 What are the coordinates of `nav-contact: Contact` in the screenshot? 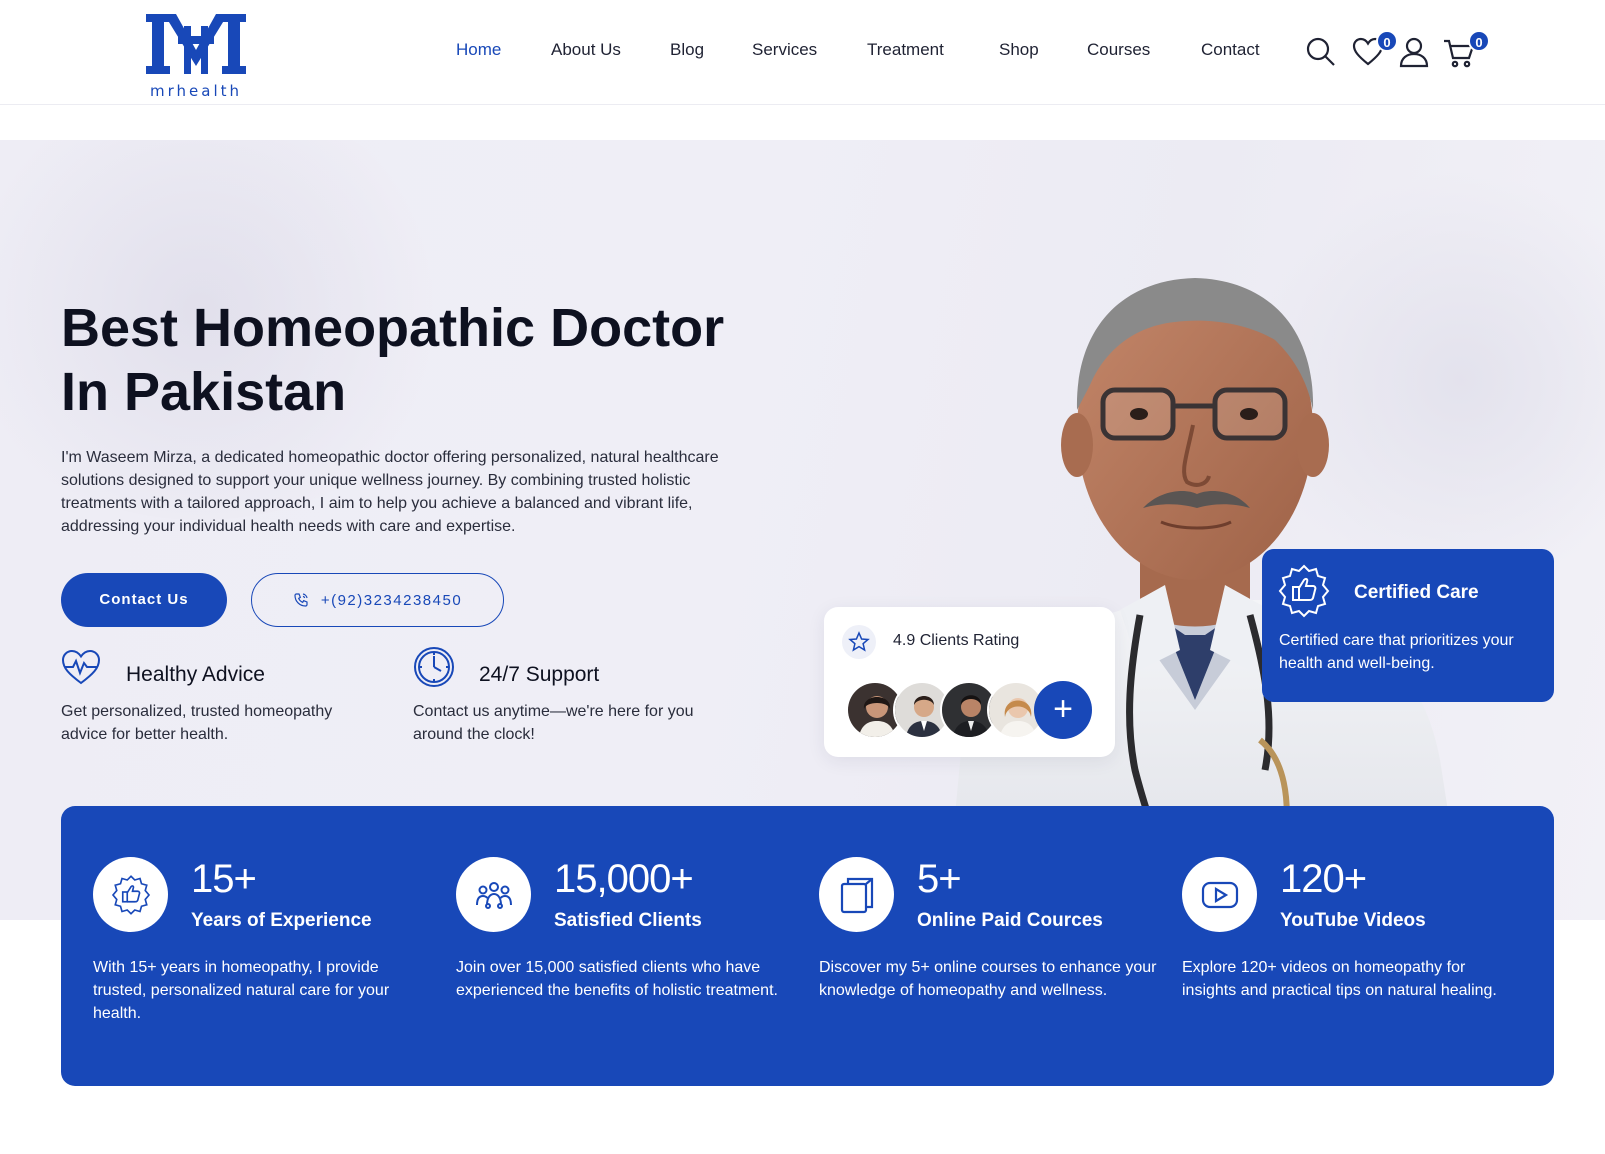 It's located at (1230, 50).